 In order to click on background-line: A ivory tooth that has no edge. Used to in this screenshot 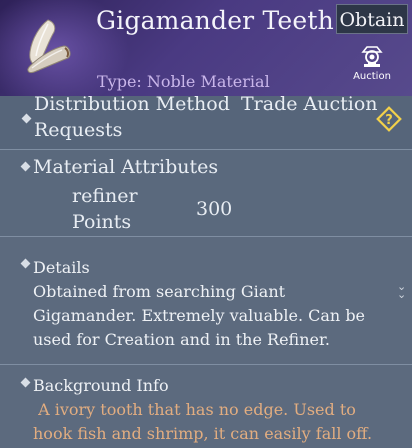, I will do `click(194, 409)`.